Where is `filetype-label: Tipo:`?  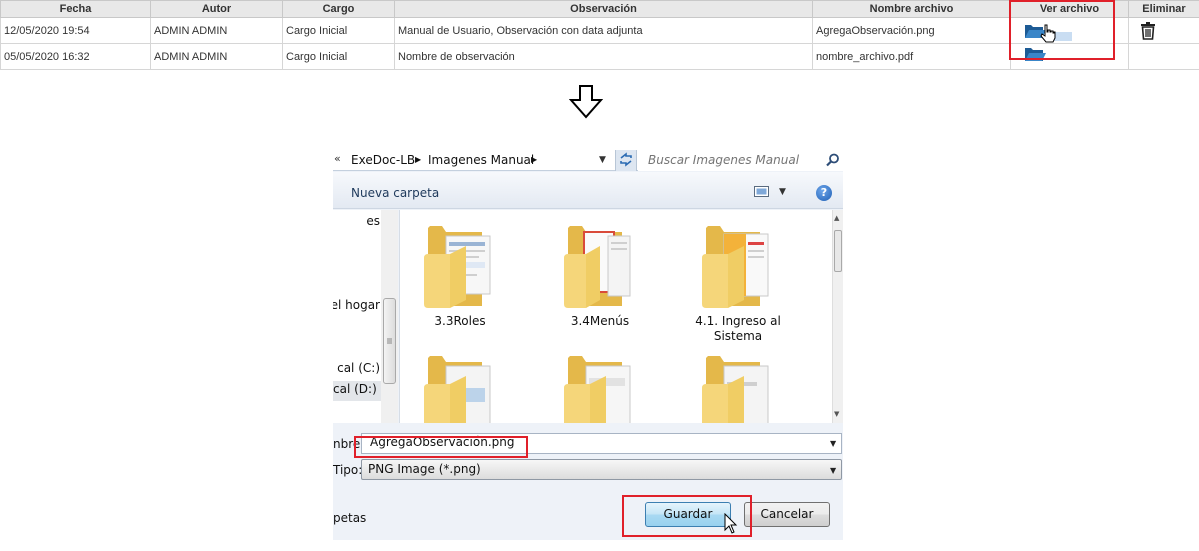
filetype-label: Tipo: is located at coordinates (348, 470).